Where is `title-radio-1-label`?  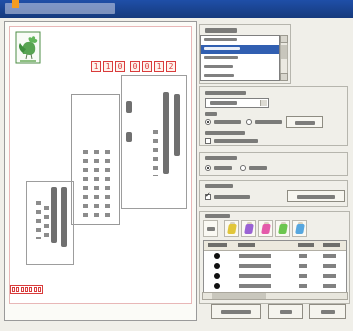
title-radio-1-label is located at coordinates (223, 168).